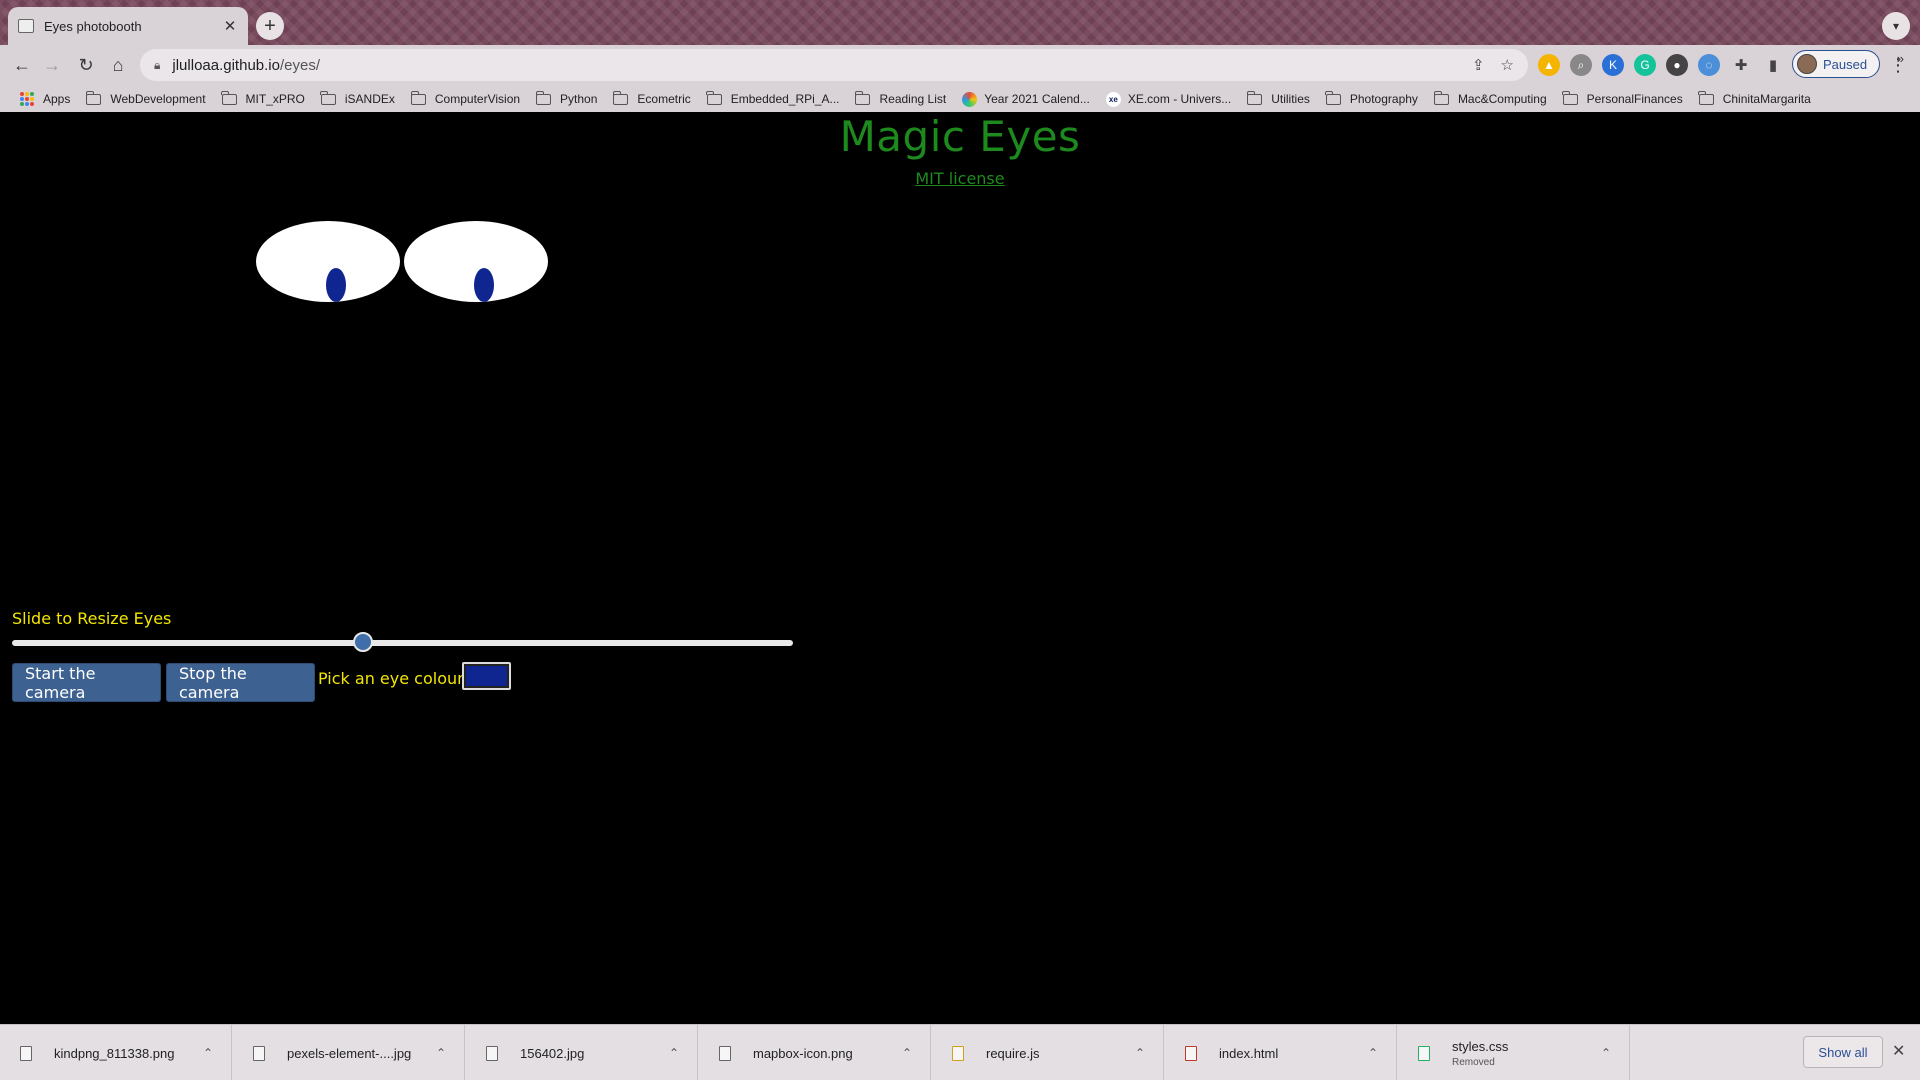 The width and height of the screenshot is (1920, 1080). I want to click on bookmark-label: WebDevelopment, so click(158, 99).